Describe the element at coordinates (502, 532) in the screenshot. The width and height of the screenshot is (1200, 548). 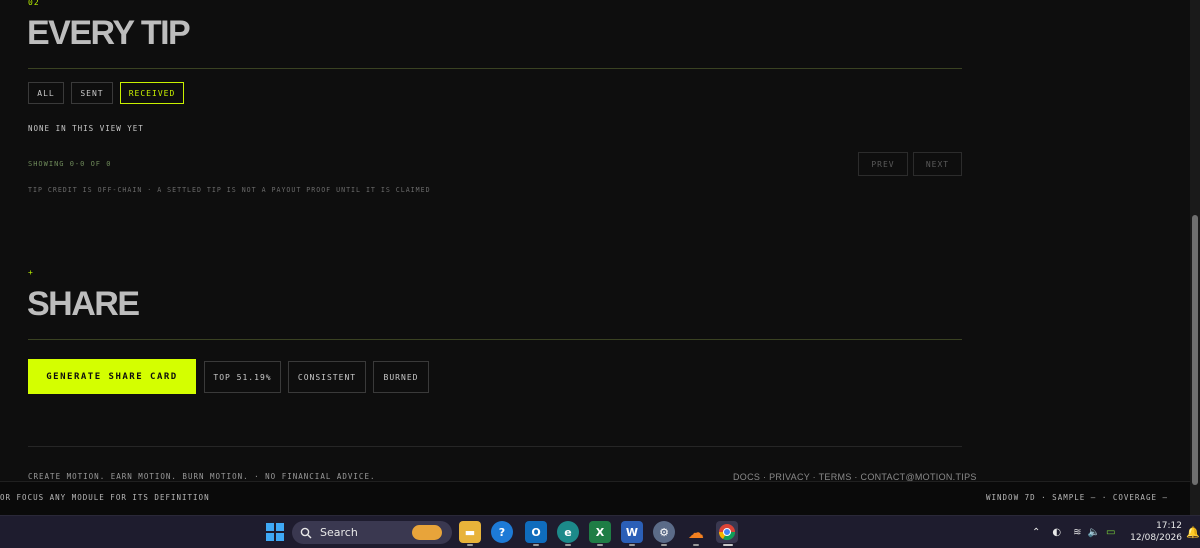
I see `help-icon: ?` at that location.